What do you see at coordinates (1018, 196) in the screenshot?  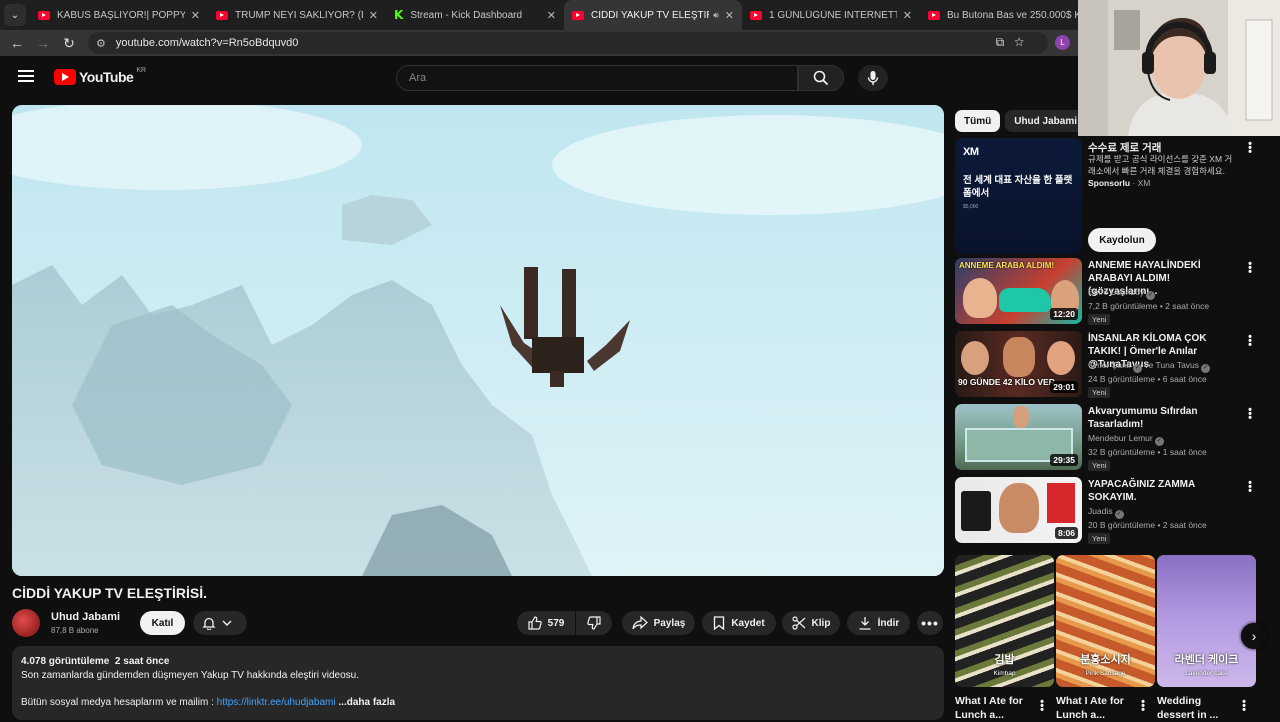 I see `ad-thumbnail: XM 전 세계 대표 자산을 한 플랫폼에서 $5,000` at bounding box center [1018, 196].